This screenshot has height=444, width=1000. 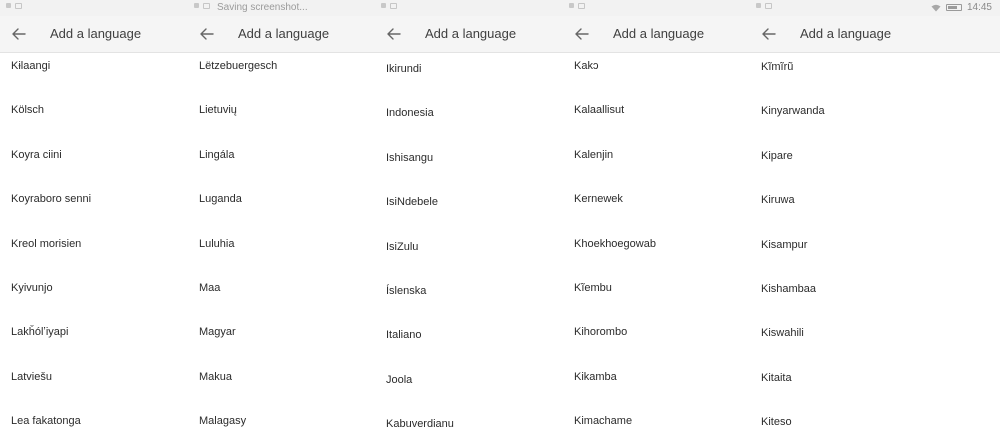 I want to click on language-item: Kiruwa, so click(x=875, y=200).